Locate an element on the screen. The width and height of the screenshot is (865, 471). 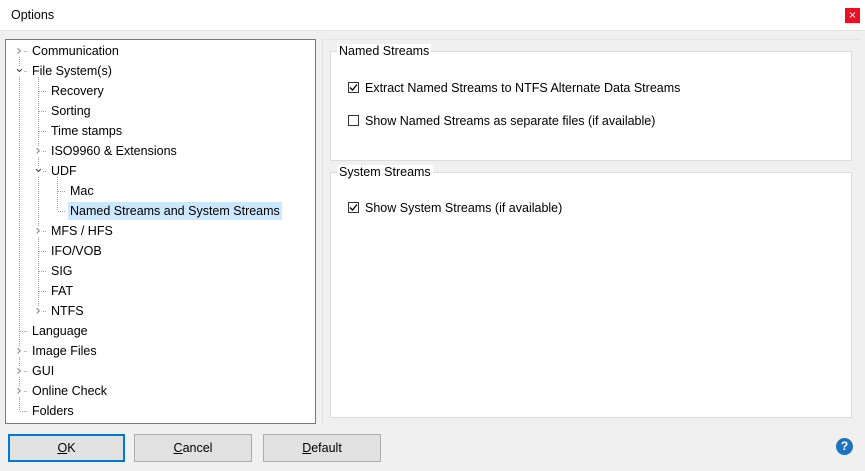
cancel-button-label: ancel is located at coordinates (197, 448).